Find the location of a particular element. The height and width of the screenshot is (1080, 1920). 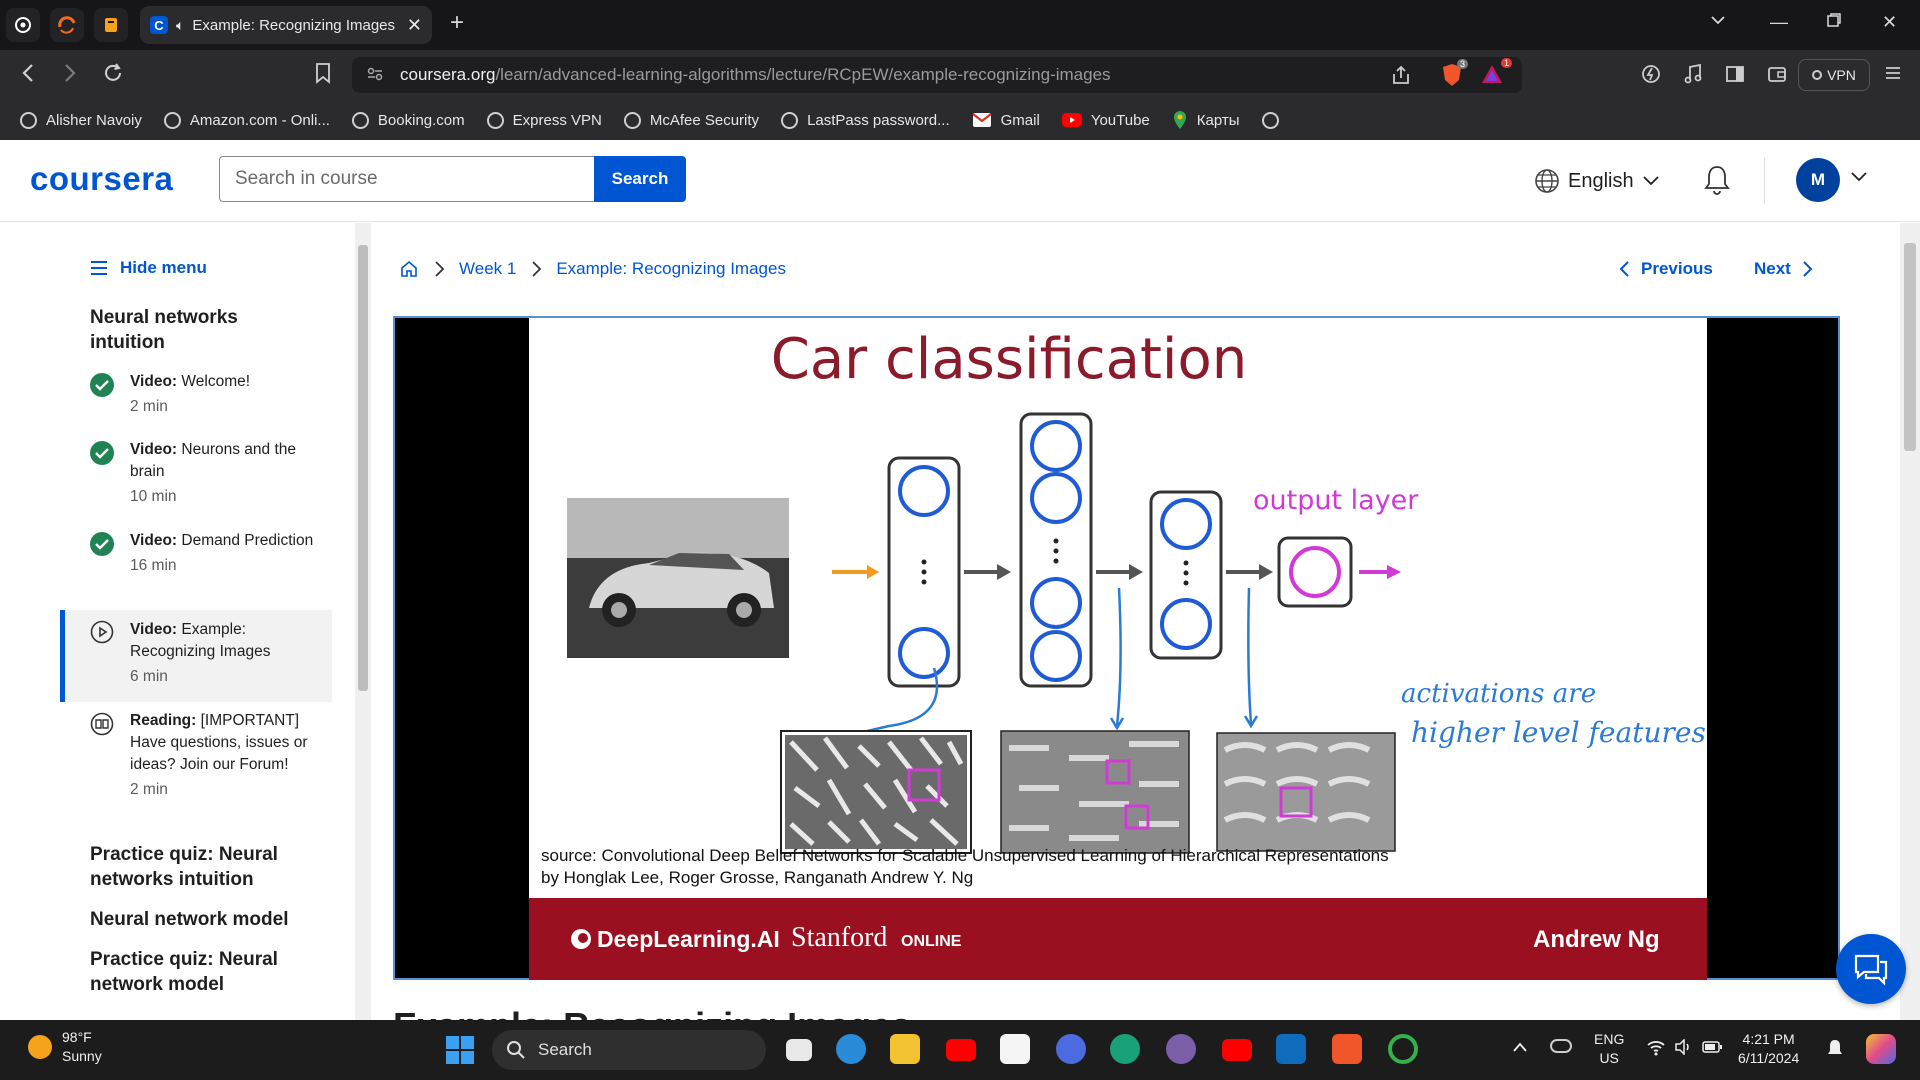

pinned-tab-chatgpt is located at coordinates (23, 25).